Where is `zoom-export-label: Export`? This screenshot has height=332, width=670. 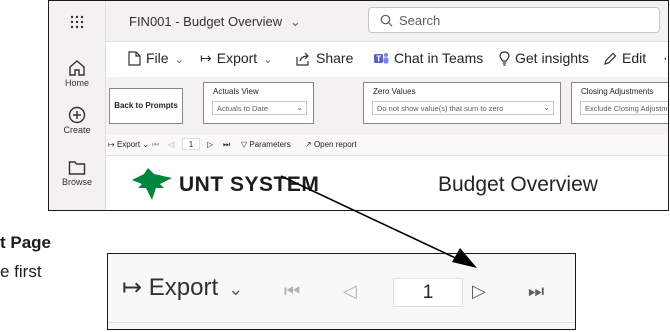 zoom-export-label: Export is located at coordinates (183, 287).